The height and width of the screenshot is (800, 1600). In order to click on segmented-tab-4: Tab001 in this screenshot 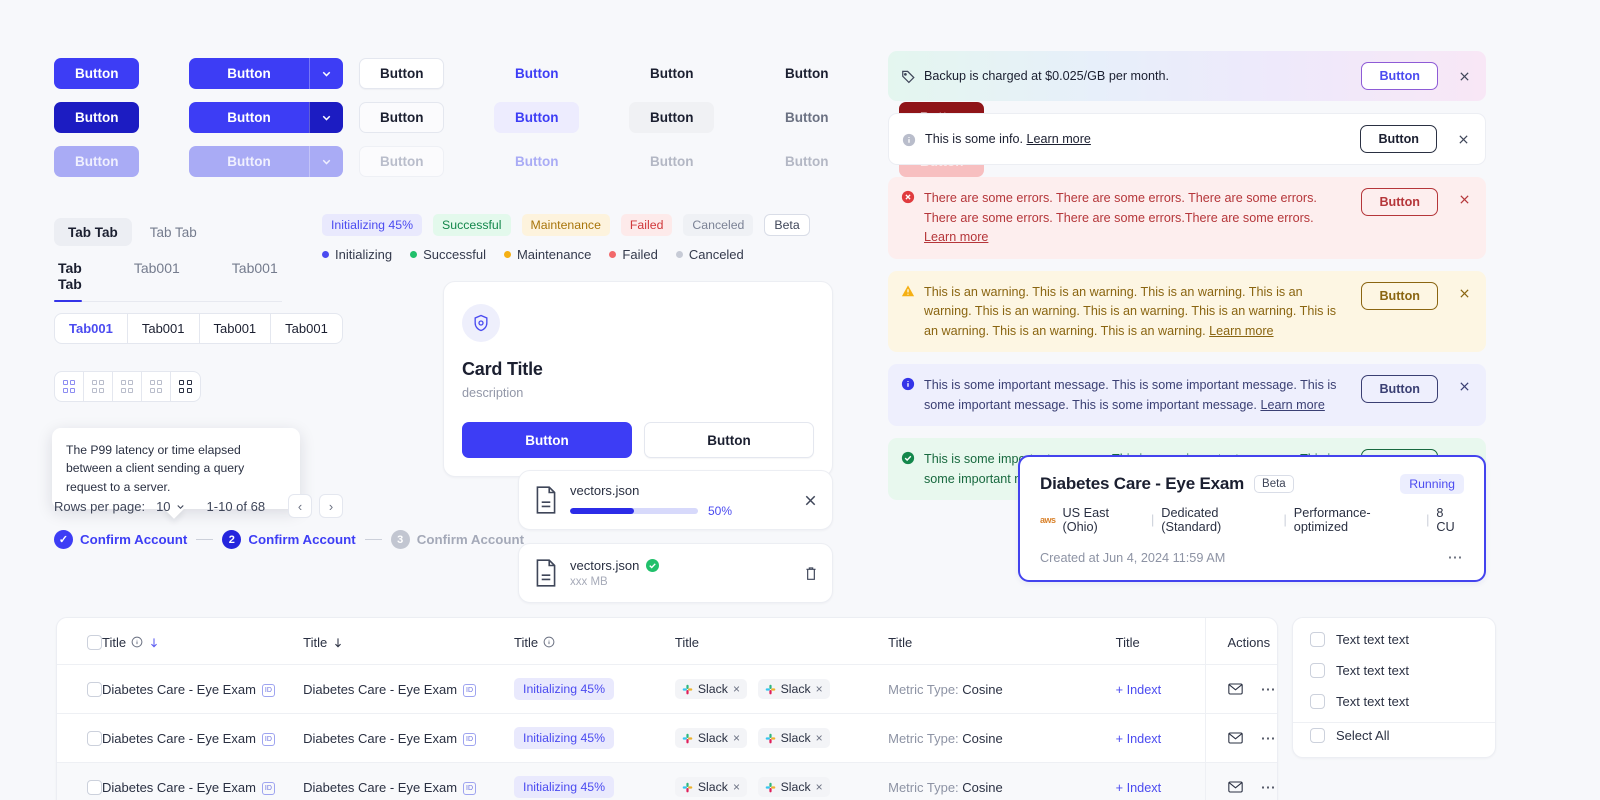, I will do `click(306, 328)`.